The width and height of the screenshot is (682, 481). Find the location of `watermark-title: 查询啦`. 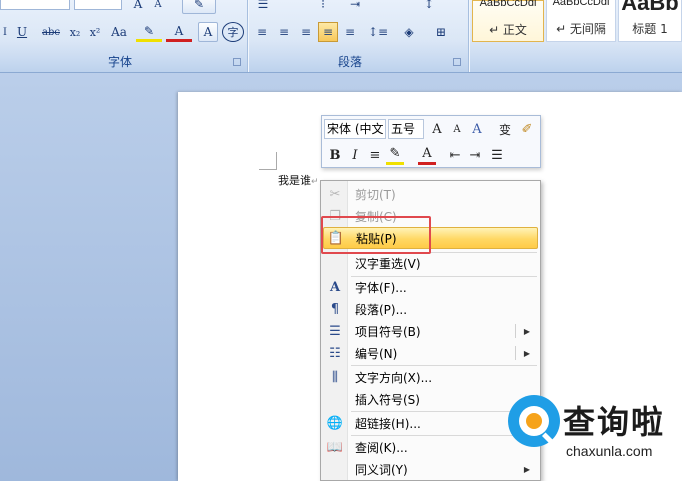

watermark-title: 查询啦 is located at coordinates (614, 422).